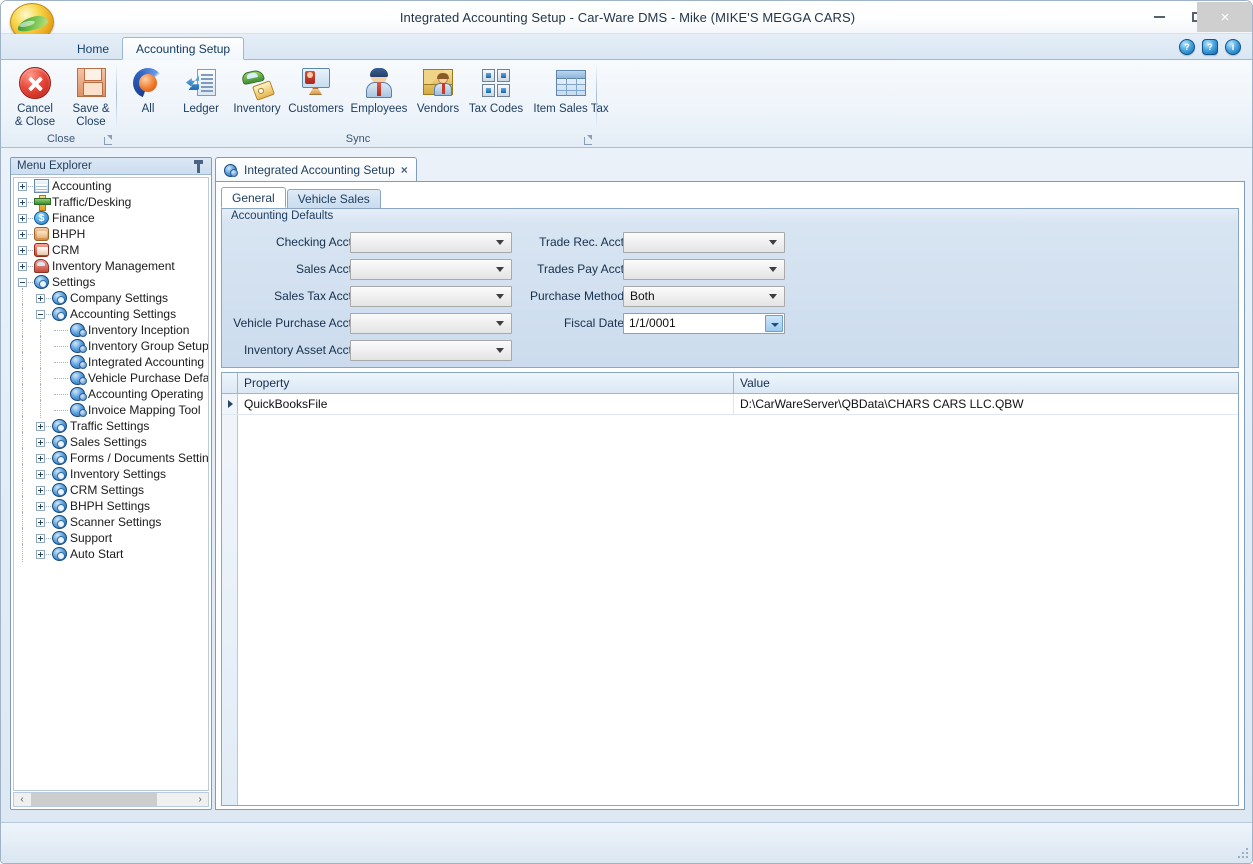  I want to click on tree-node-integrated-accounting: Integrated Accounting, so click(111, 361).